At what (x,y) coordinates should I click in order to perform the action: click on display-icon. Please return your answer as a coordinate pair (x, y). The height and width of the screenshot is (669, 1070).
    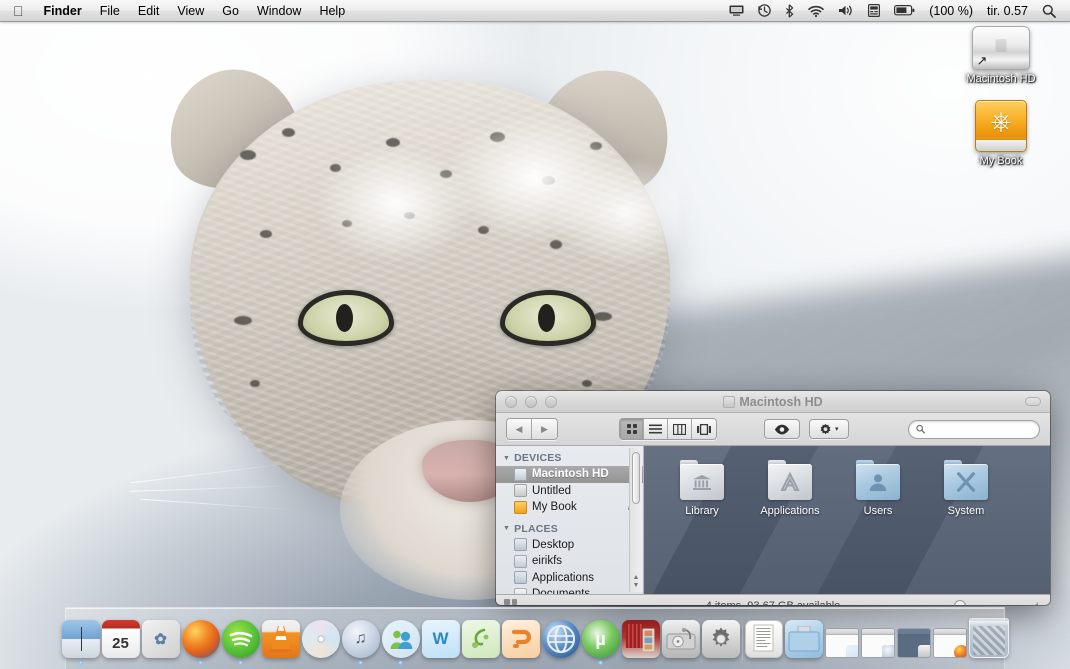
    Looking at the image, I should click on (736, 10).